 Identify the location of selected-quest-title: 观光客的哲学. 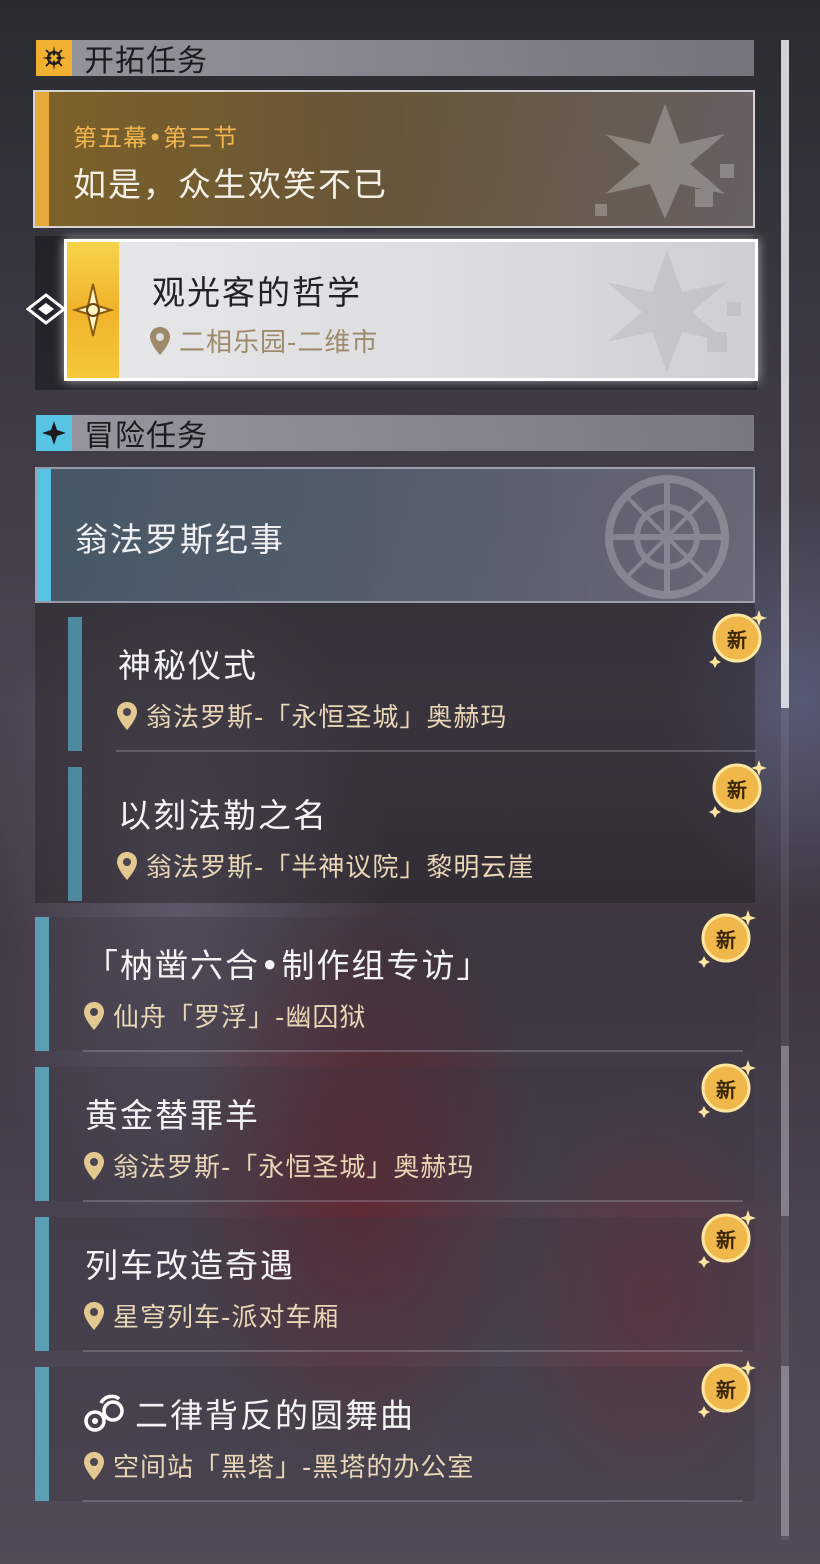
(257, 292).